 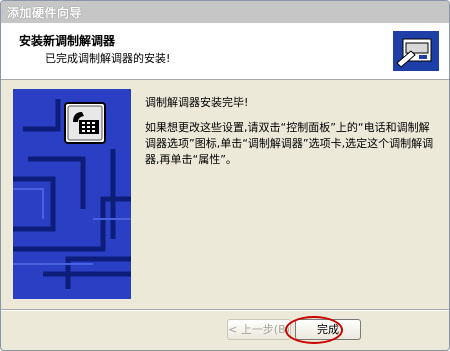 I want to click on back-button: < 上一步(B), so click(x=259, y=329).